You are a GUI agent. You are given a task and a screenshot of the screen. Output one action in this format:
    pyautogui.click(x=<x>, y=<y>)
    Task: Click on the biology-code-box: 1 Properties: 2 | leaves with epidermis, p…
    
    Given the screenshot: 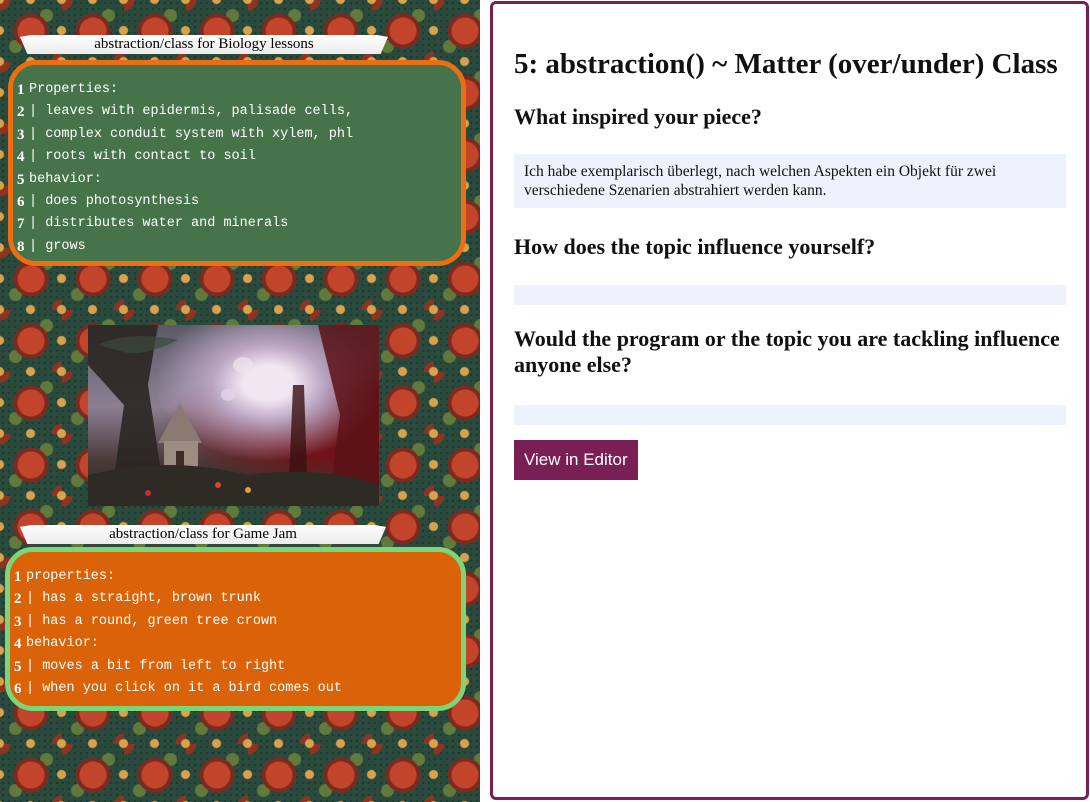 What is the action you would take?
    pyautogui.click(x=237, y=163)
    